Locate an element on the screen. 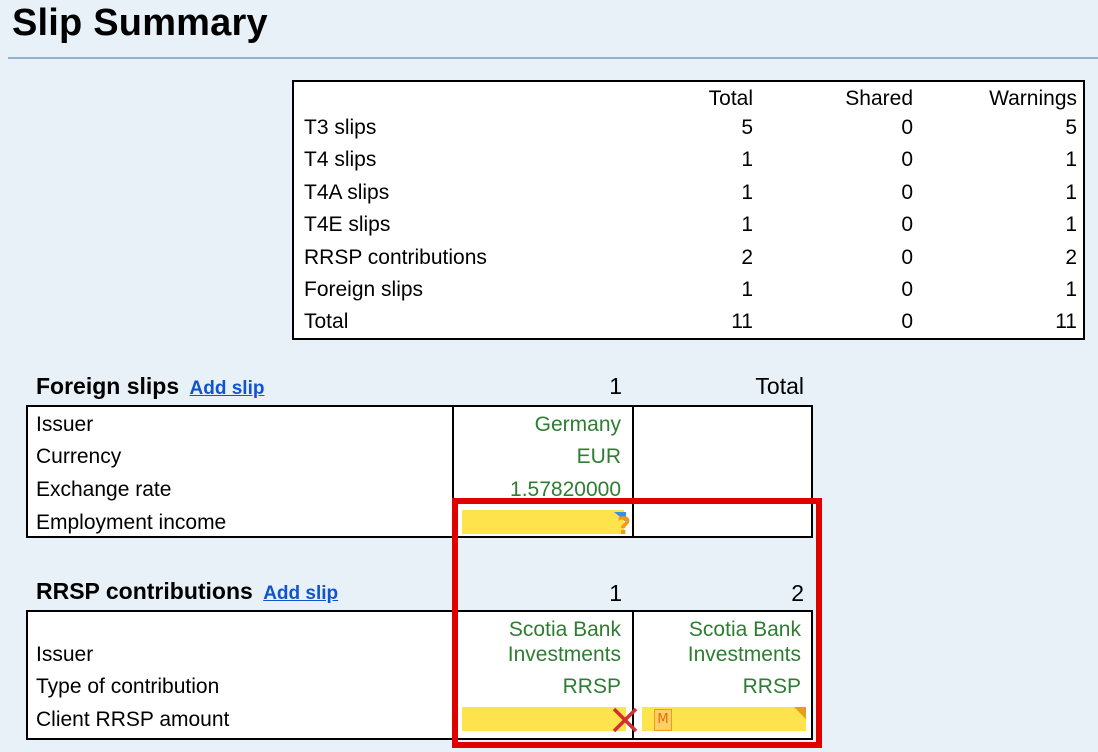 This screenshot has width=1098, height=752. rrsp-title: RRSP contributions is located at coordinates (144, 591).